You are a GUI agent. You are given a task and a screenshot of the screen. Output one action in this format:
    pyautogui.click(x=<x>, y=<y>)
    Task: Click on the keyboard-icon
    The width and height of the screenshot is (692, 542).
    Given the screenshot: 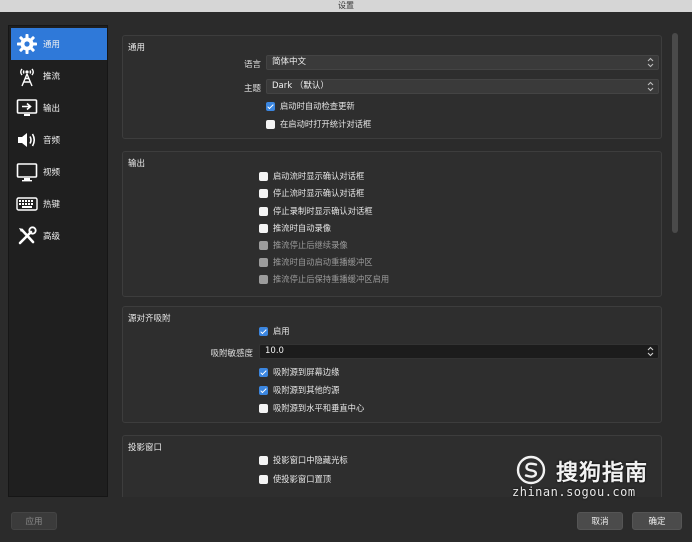 What is the action you would take?
    pyautogui.click(x=27, y=204)
    